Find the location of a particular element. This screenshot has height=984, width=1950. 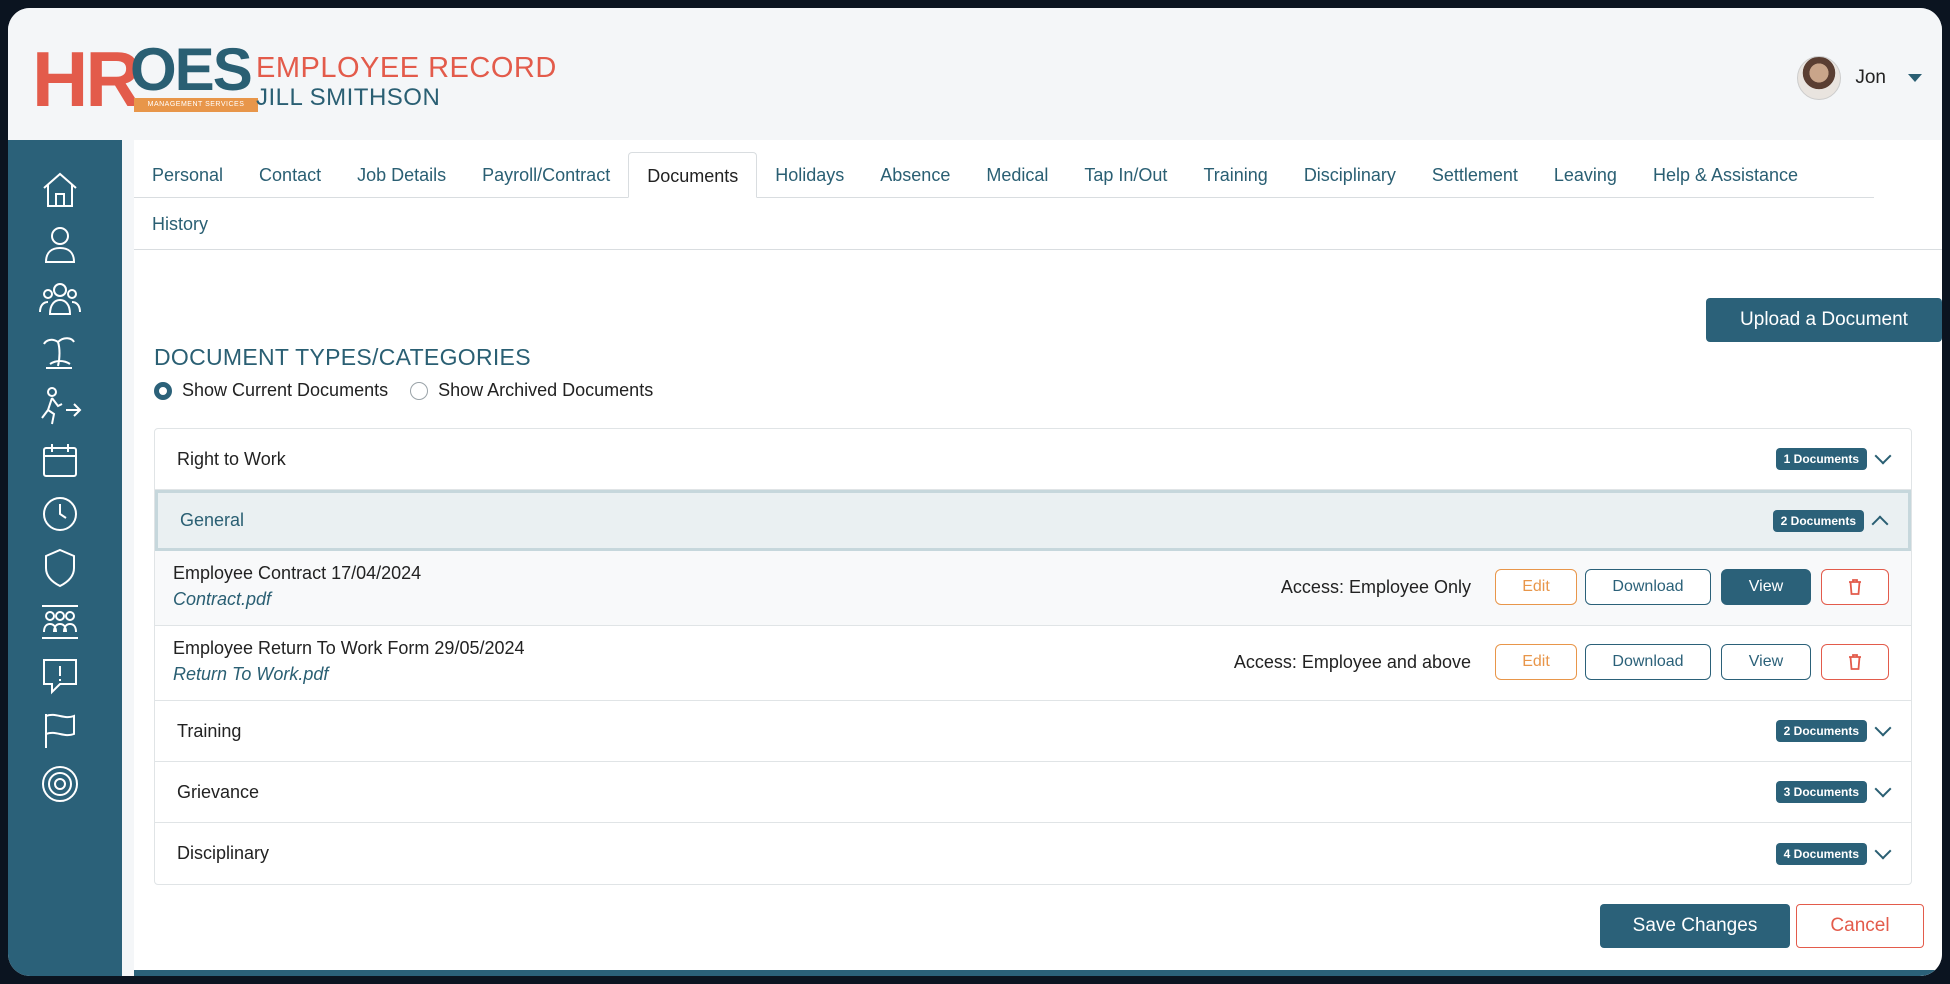

user-menu: Jon is located at coordinates (1859, 78).